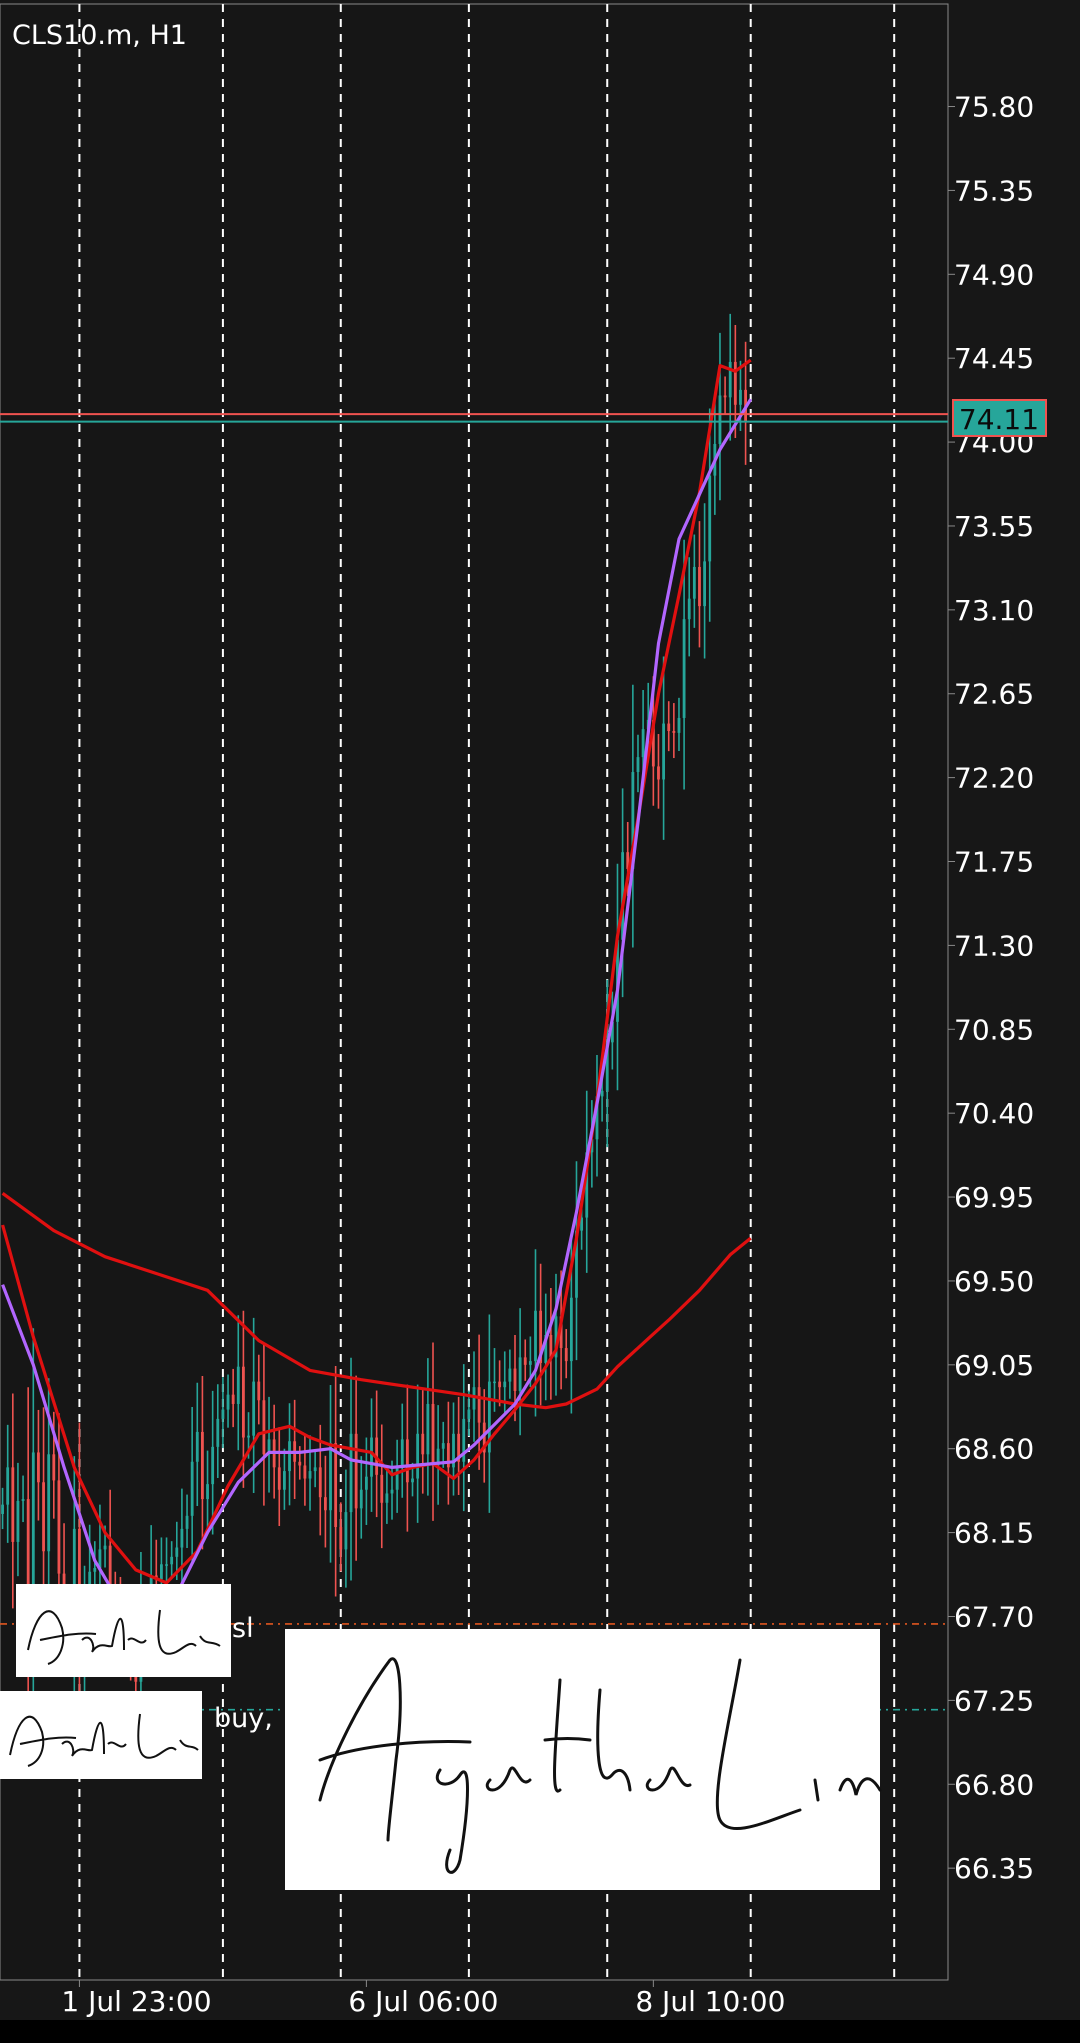 Image resolution: width=1080 pixels, height=2043 pixels. I want to click on y-tick-label: 73.10, so click(994, 610).